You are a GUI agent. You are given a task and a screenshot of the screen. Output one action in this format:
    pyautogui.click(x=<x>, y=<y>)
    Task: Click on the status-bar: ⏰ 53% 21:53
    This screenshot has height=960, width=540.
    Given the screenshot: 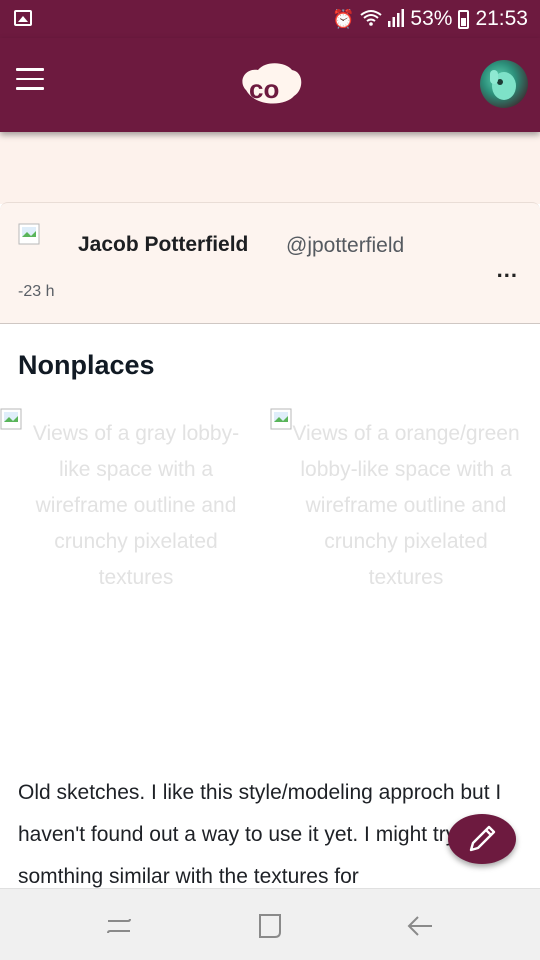 What is the action you would take?
    pyautogui.click(x=270, y=19)
    